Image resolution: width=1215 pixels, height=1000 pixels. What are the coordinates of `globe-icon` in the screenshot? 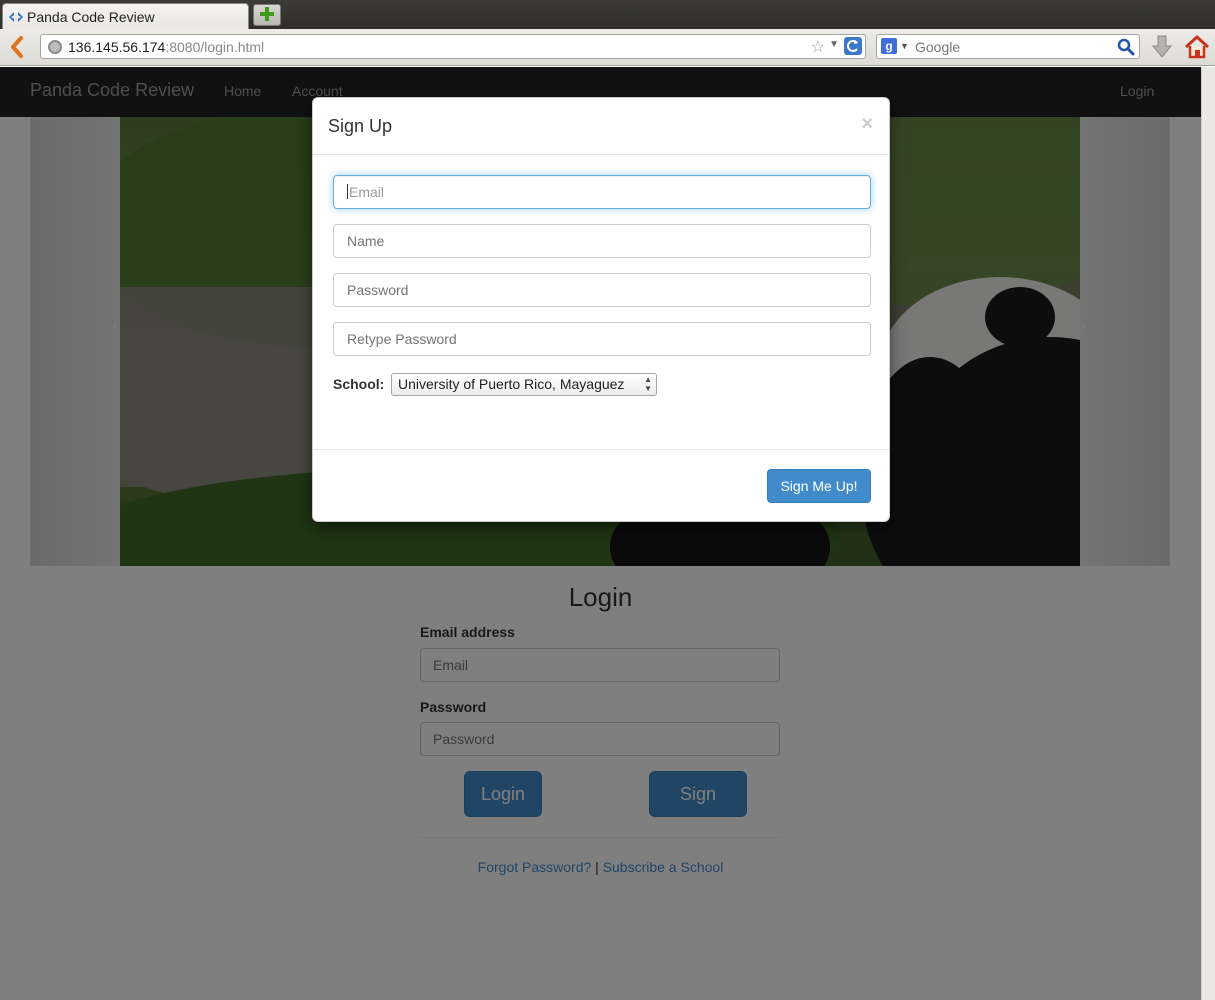 It's located at (55, 47).